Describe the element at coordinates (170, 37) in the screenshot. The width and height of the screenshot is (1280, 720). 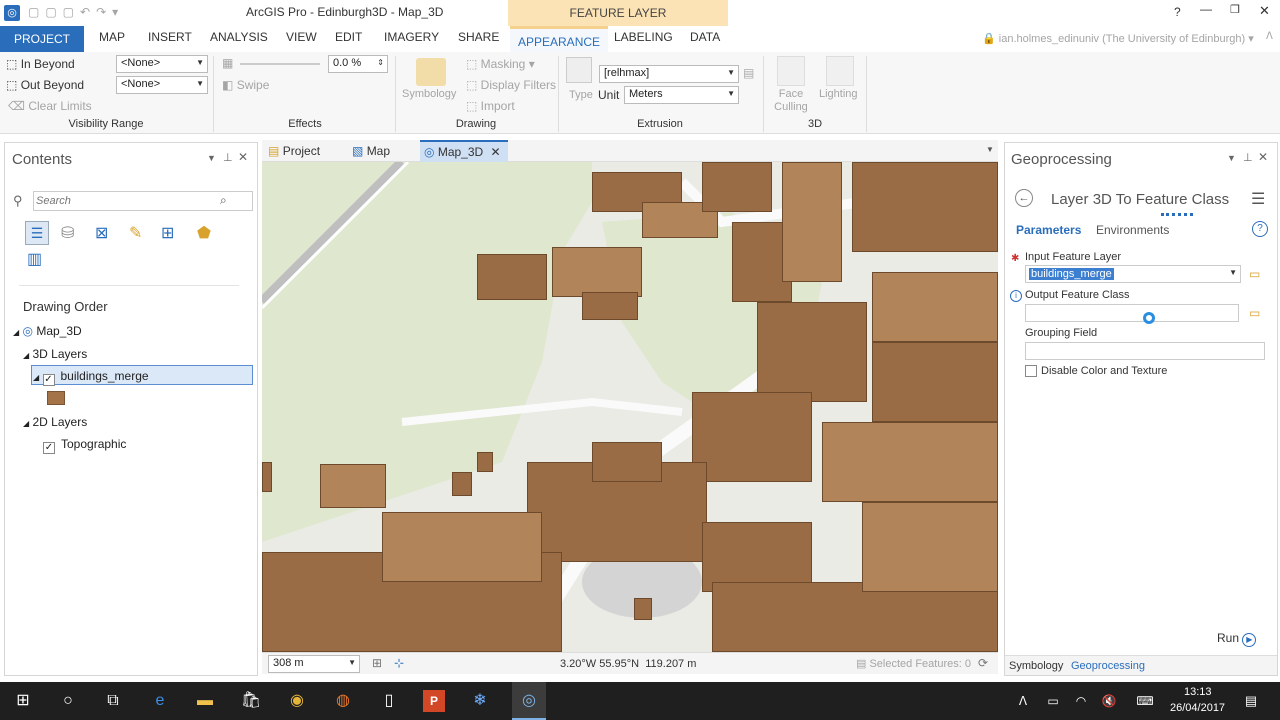
I see `tab-insert: INSERT` at that location.